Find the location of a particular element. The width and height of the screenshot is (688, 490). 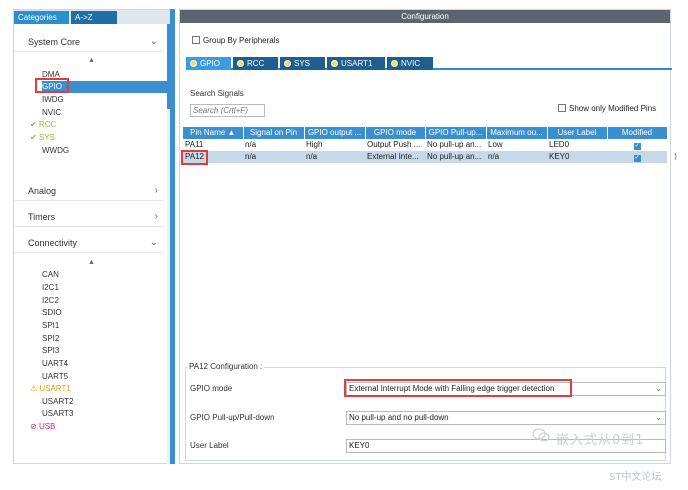

show-modified-checkbox: Show only Modified Pins is located at coordinates (607, 108).